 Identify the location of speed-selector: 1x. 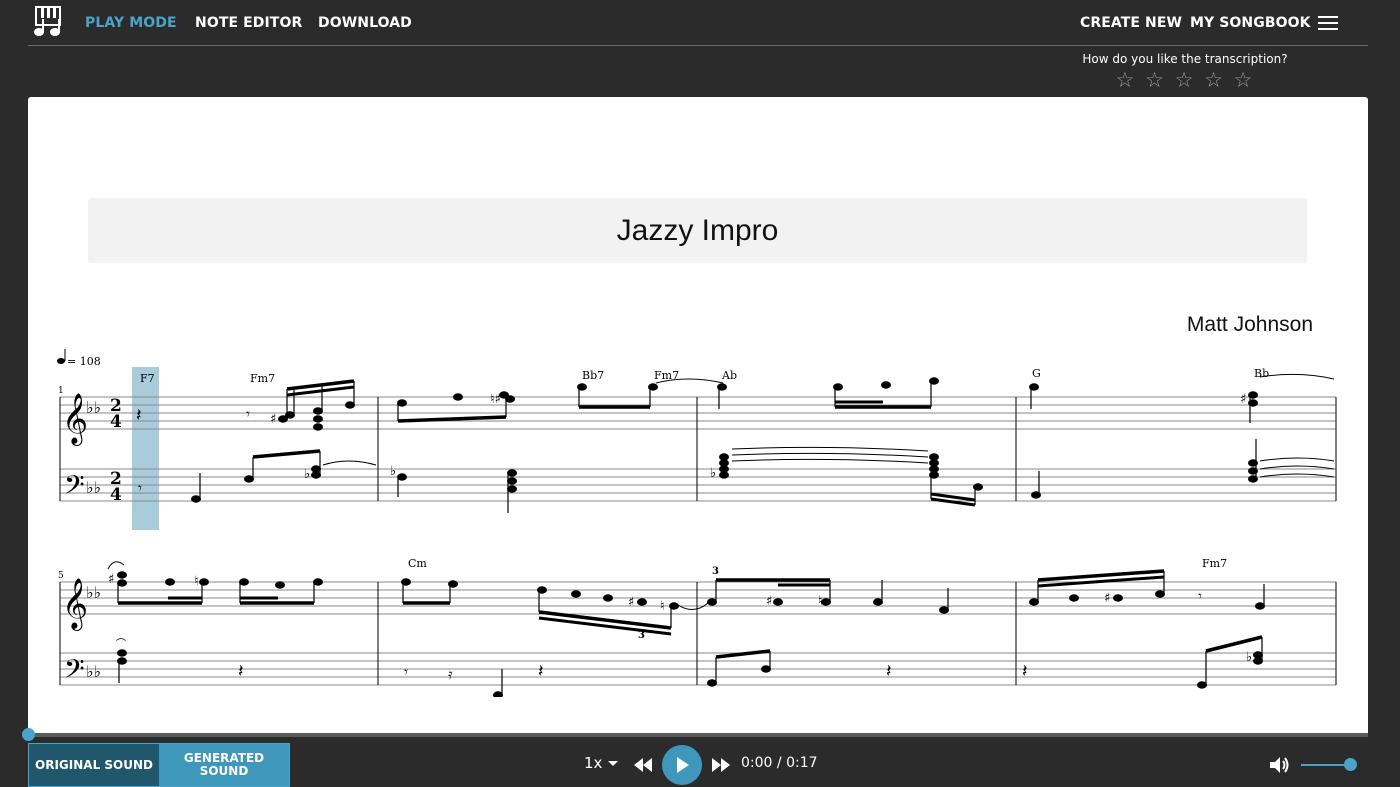
(601, 763).